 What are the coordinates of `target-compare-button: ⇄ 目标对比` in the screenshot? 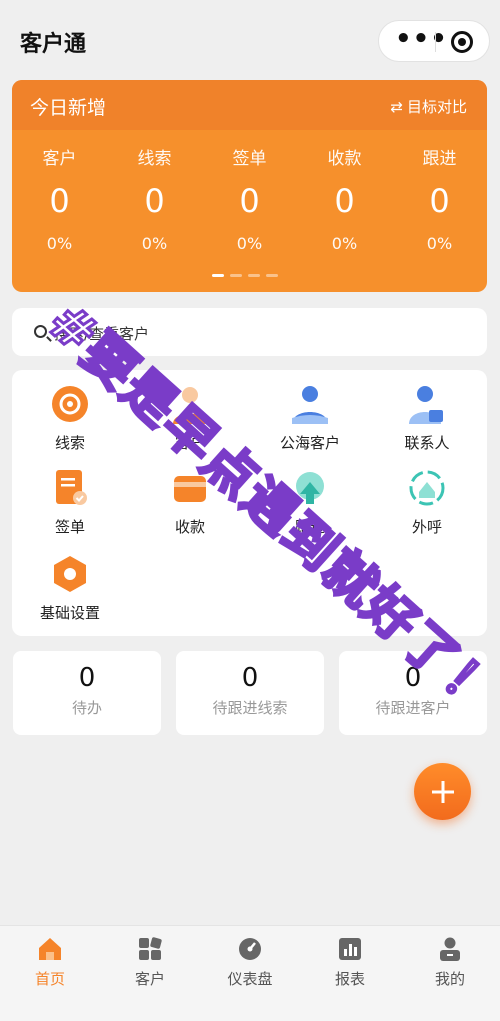 It's located at (428, 106).